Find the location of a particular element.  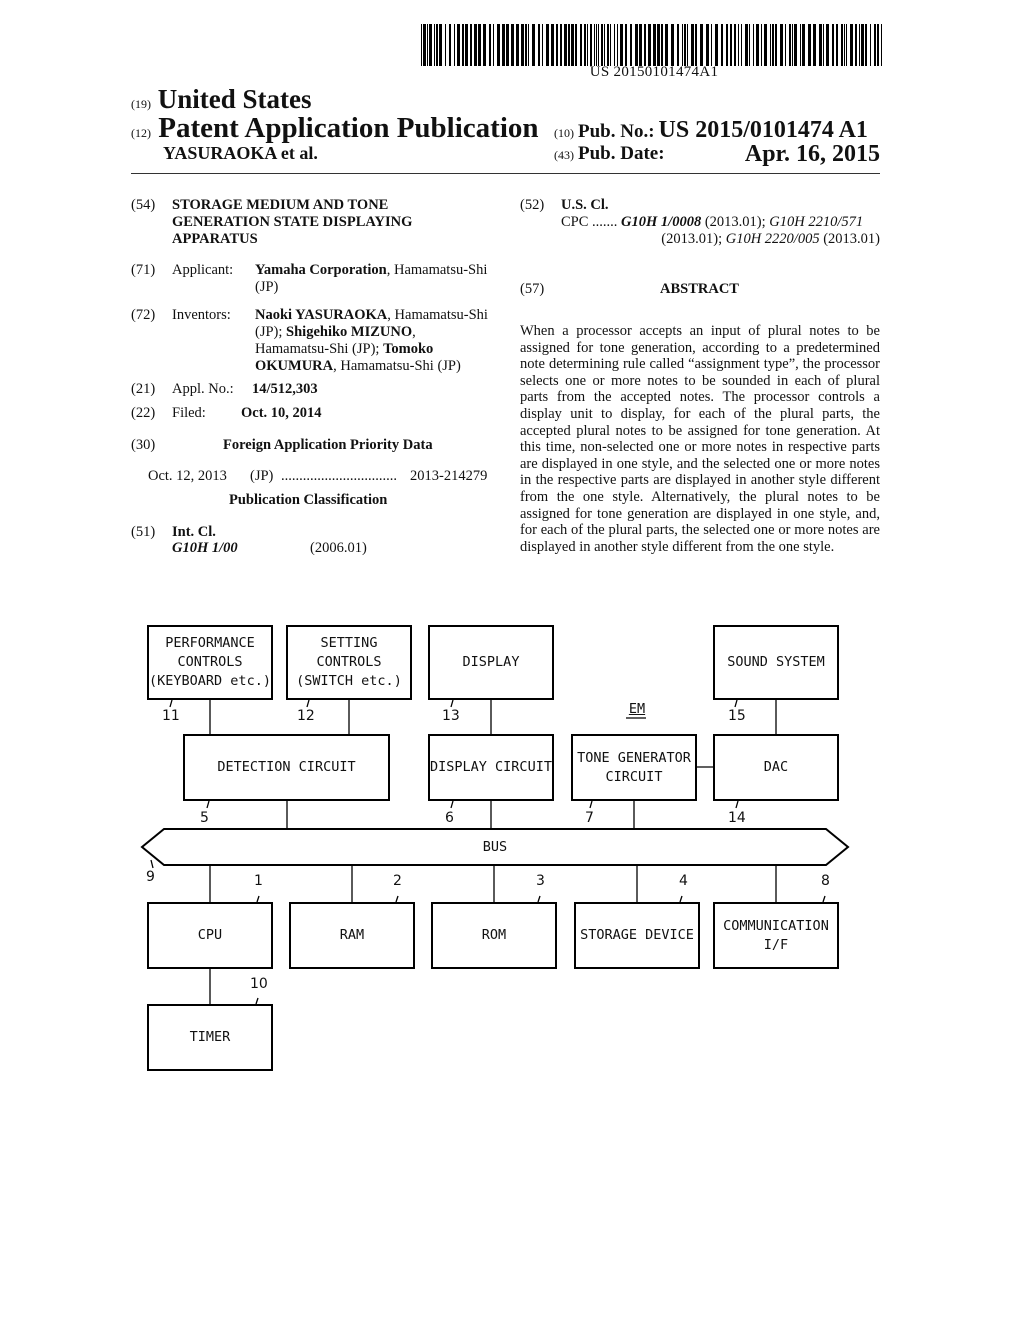

ref-numeral: 5 is located at coordinates (204, 818).